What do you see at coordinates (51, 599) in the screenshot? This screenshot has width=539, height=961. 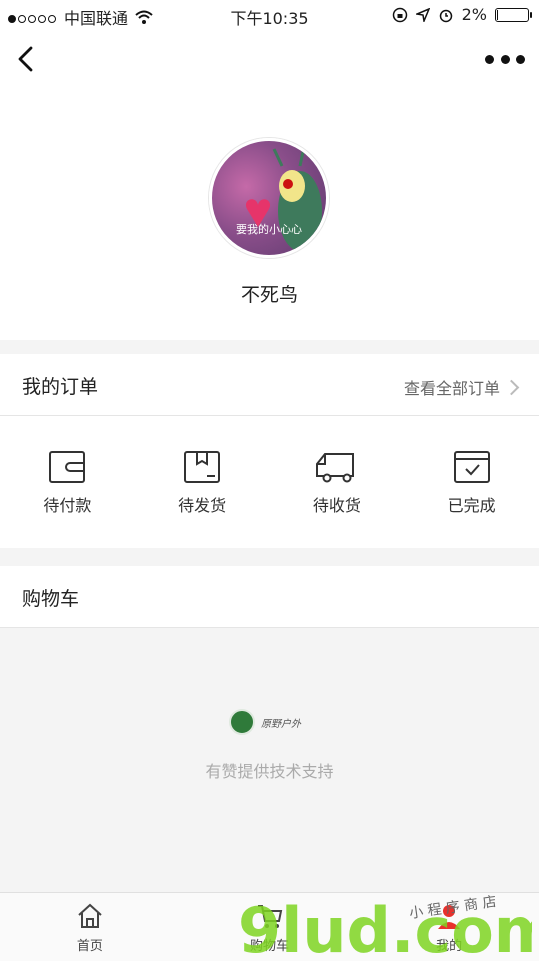 I see `cart-title: 购物车` at bounding box center [51, 599].